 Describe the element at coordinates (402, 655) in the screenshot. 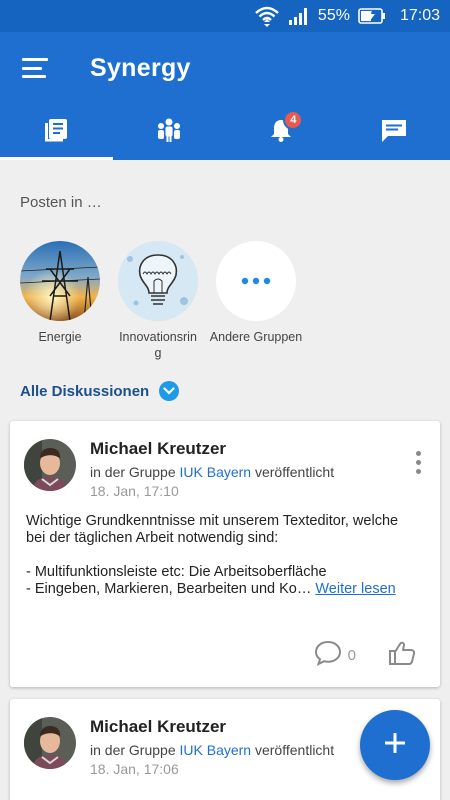

I see `thumbs-up-icon` at that location.